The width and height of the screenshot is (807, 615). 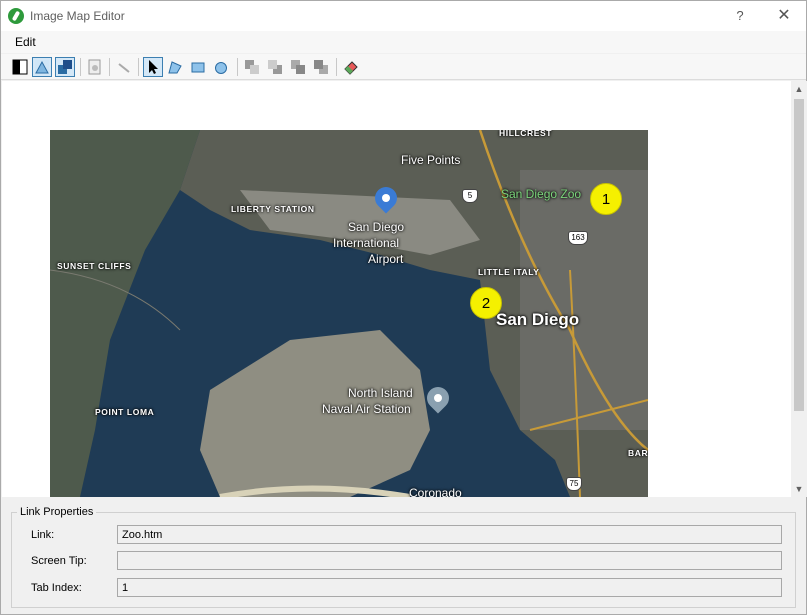 I want to click on map-label-bar: BAR, so click(x=638, y=453).